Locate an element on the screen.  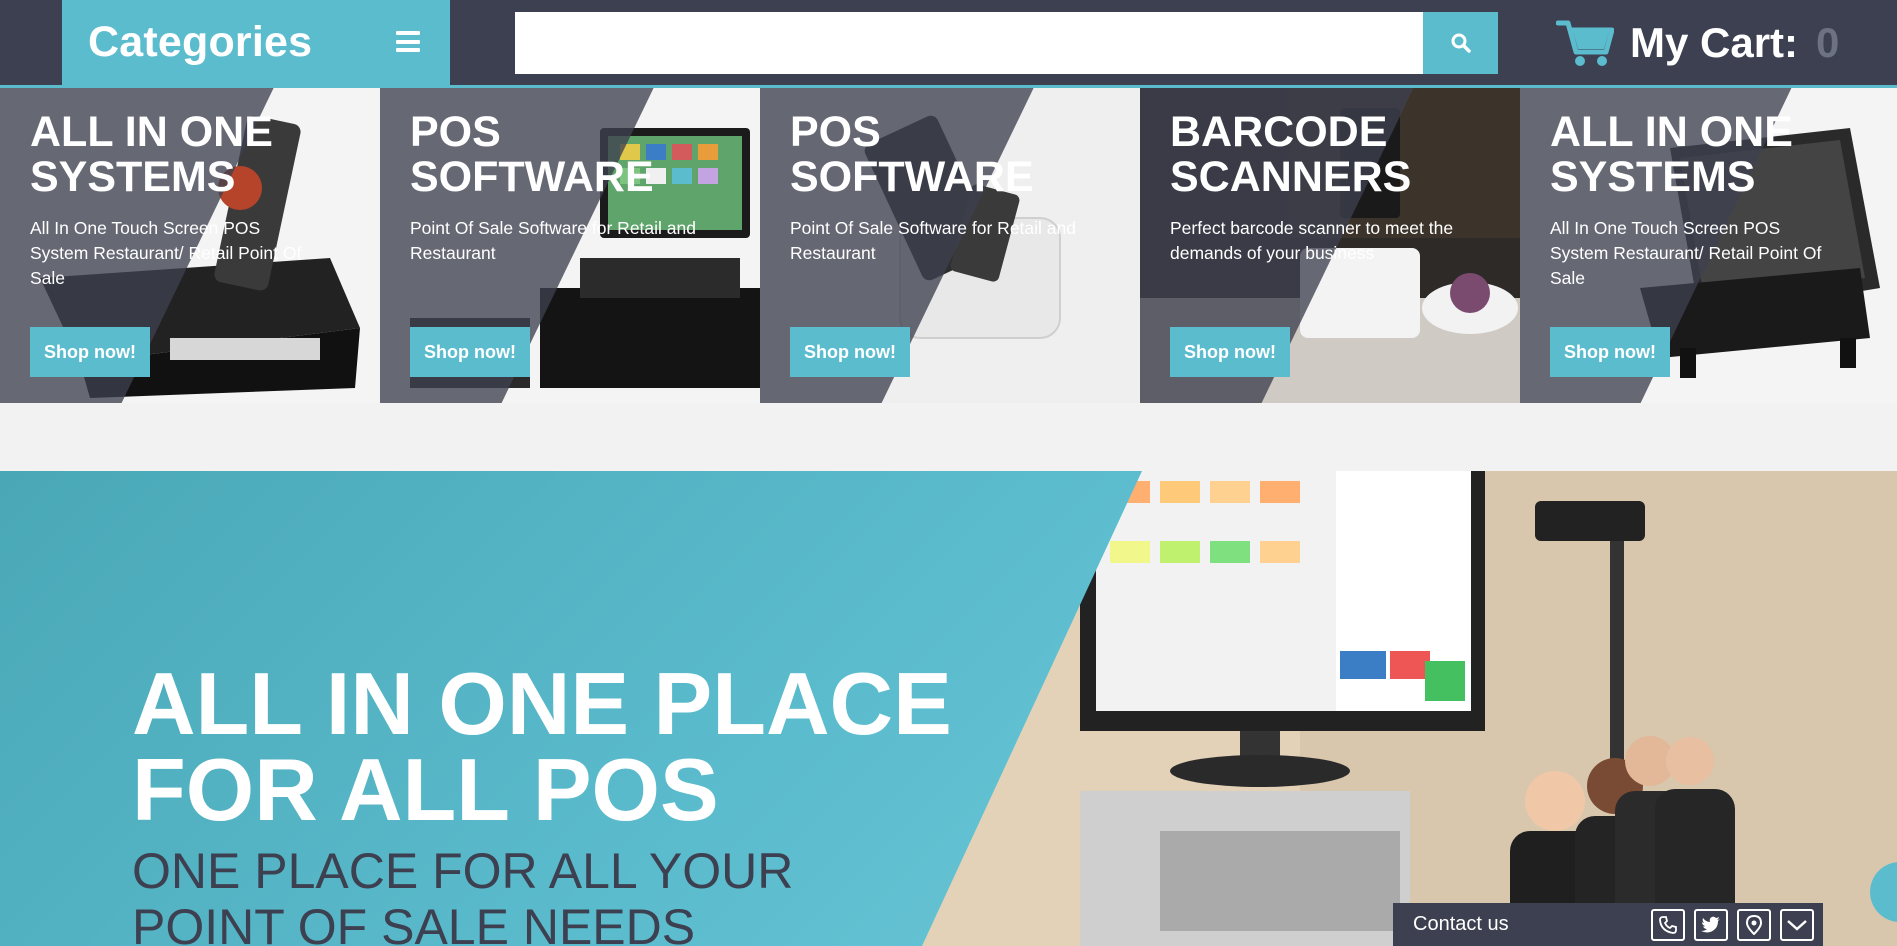
collapse-contact-button is located at coordinates (1797, 924).